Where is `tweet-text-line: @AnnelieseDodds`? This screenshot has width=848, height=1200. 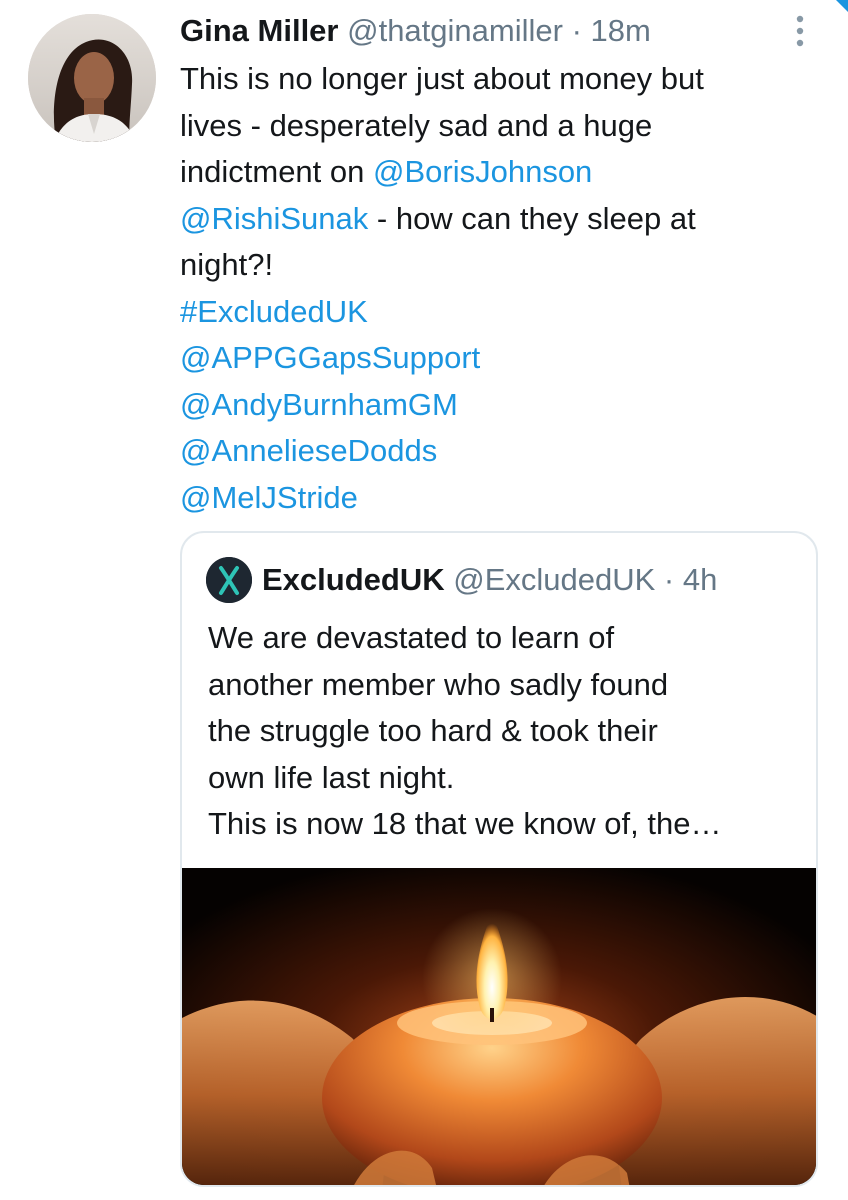
tweet-text-line: @AnnelieseDodds is located at coordinates (490, 451).